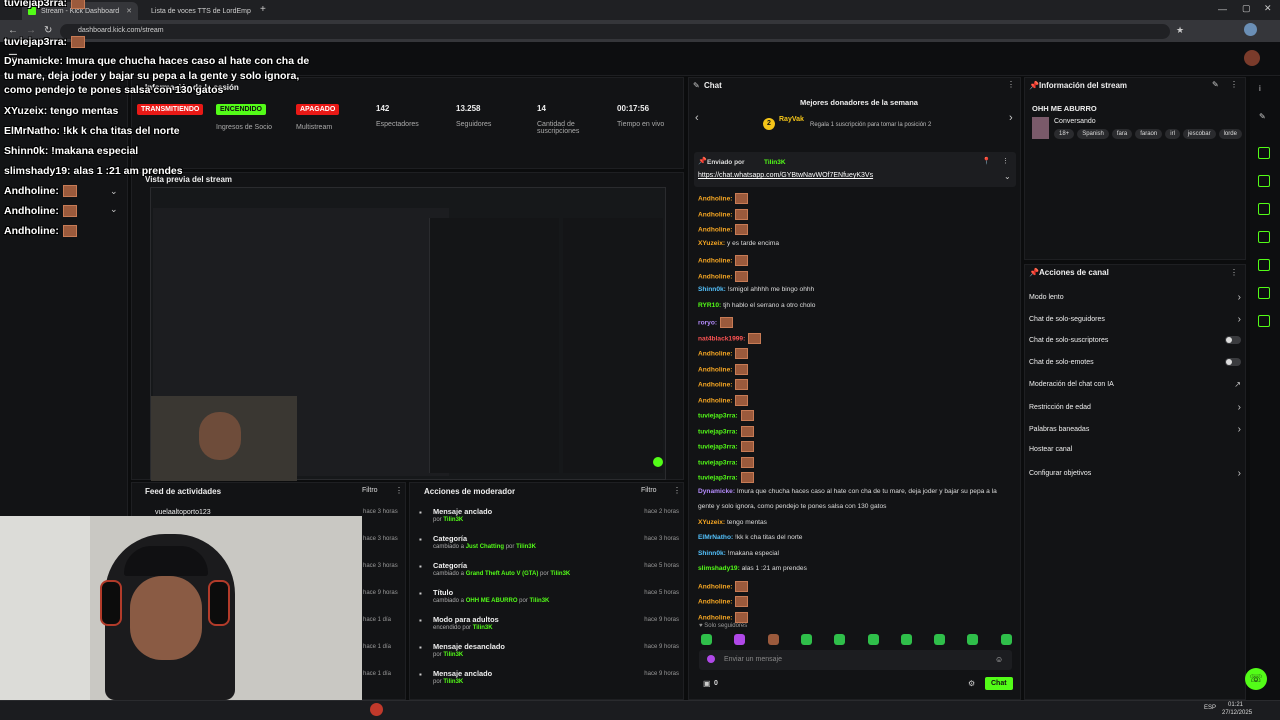  What do you see at coordinates (1172, 134) in the screenshot?
I see `stream-tag: irl` at bounding box center [1172, 134].